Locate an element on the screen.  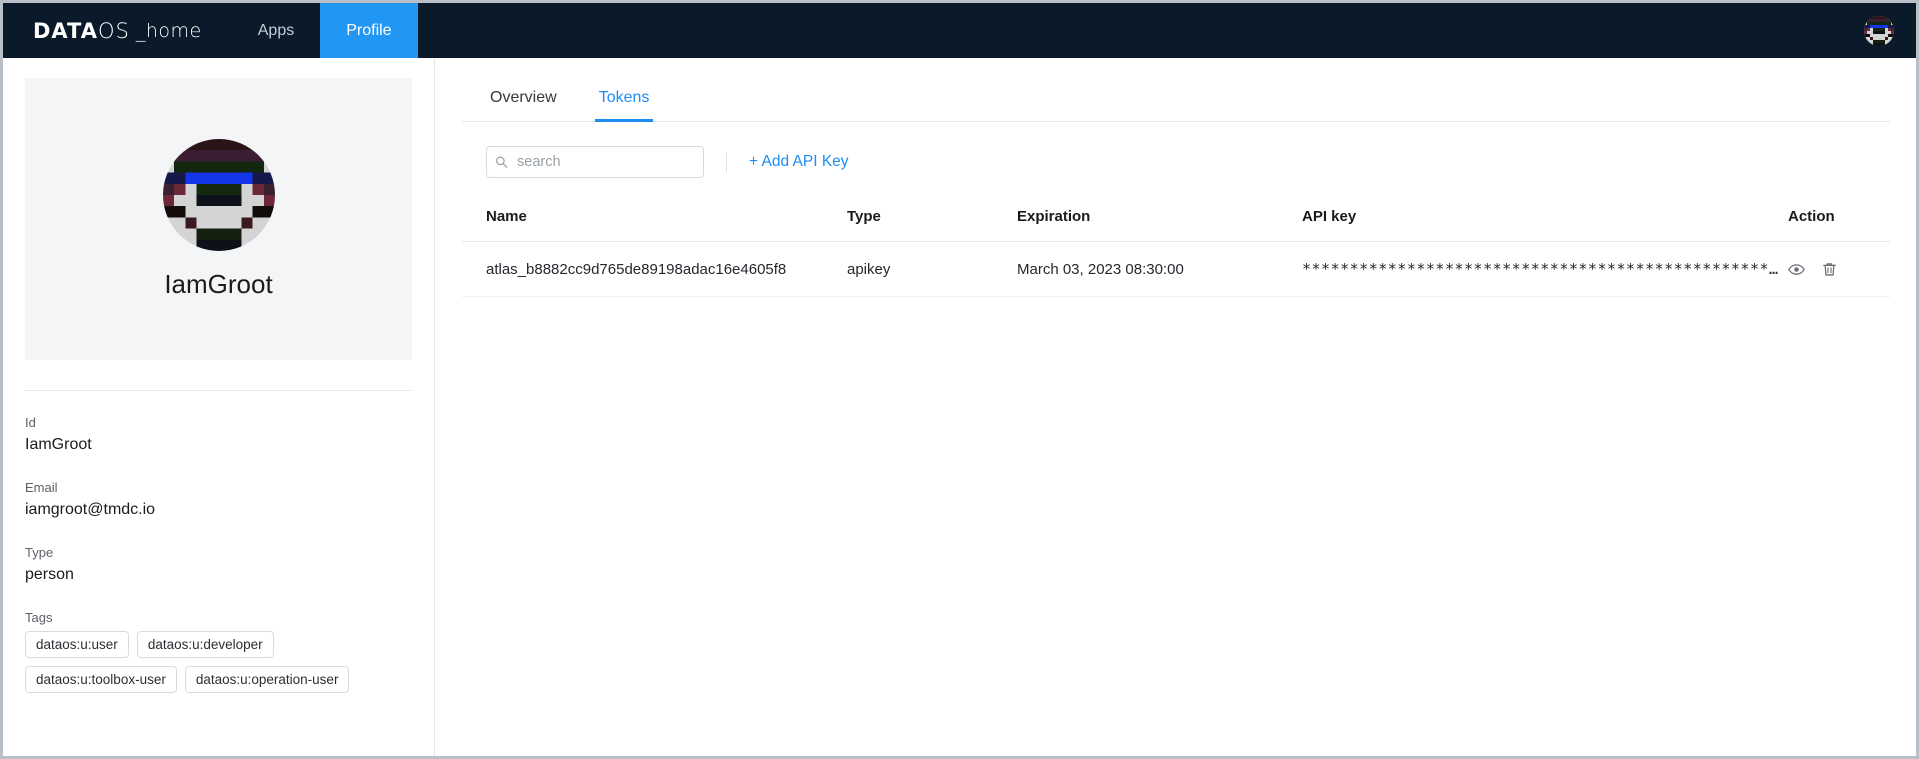
navbar-avatar-button is located at coordinates (1890, 30).